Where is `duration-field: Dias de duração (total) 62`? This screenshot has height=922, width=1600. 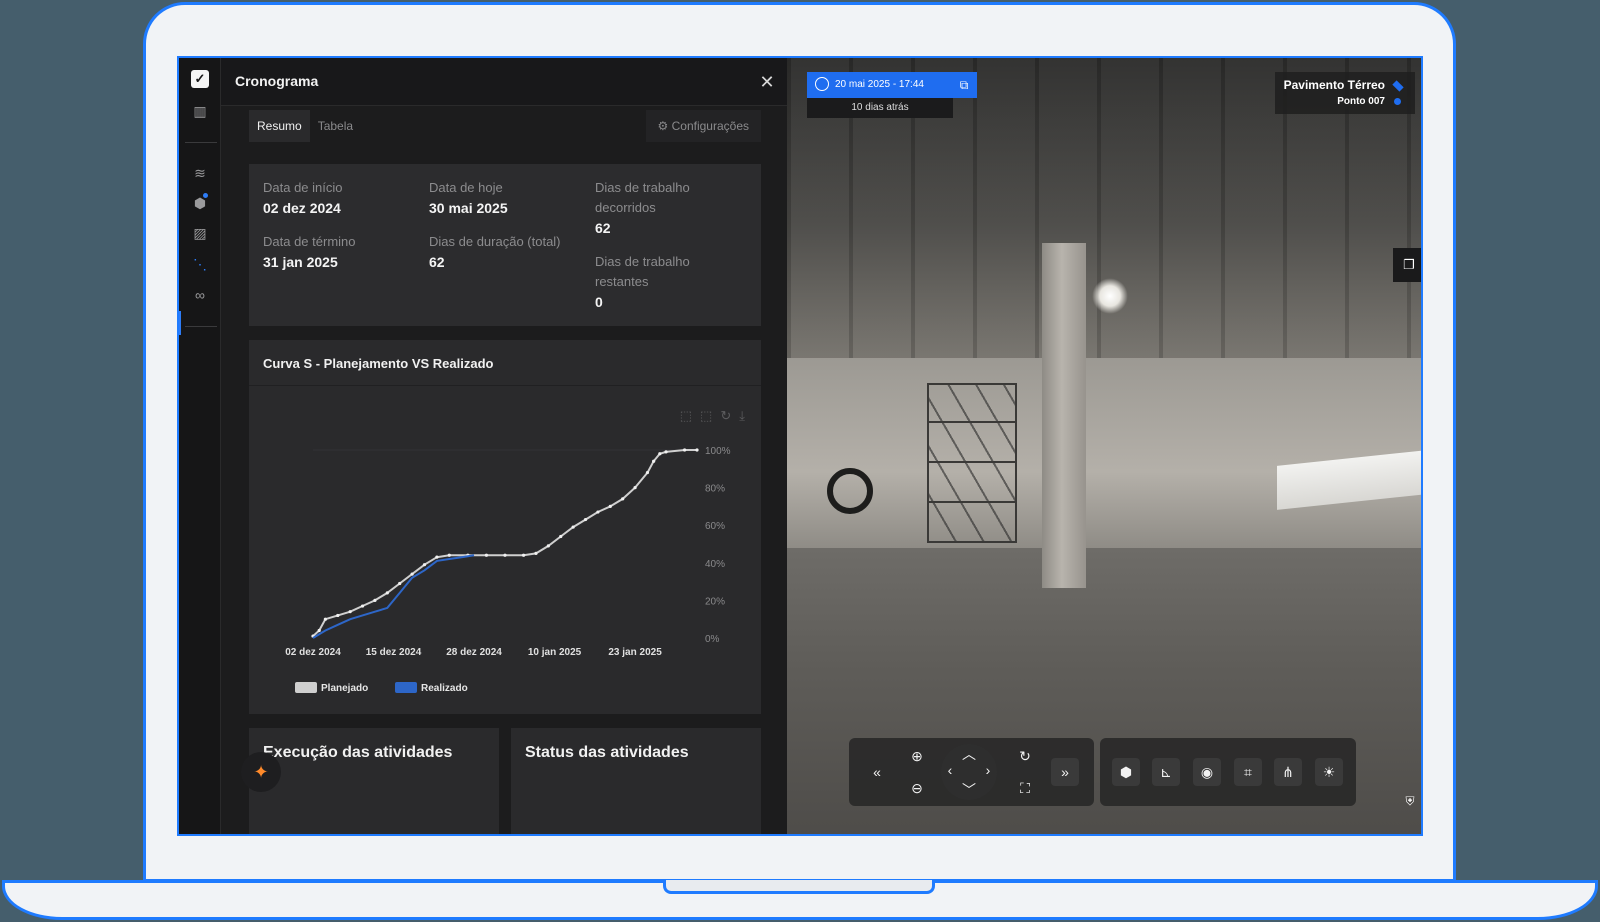
duration-field: Dias de duração (total) 62 is located at coordinates (495, 252).